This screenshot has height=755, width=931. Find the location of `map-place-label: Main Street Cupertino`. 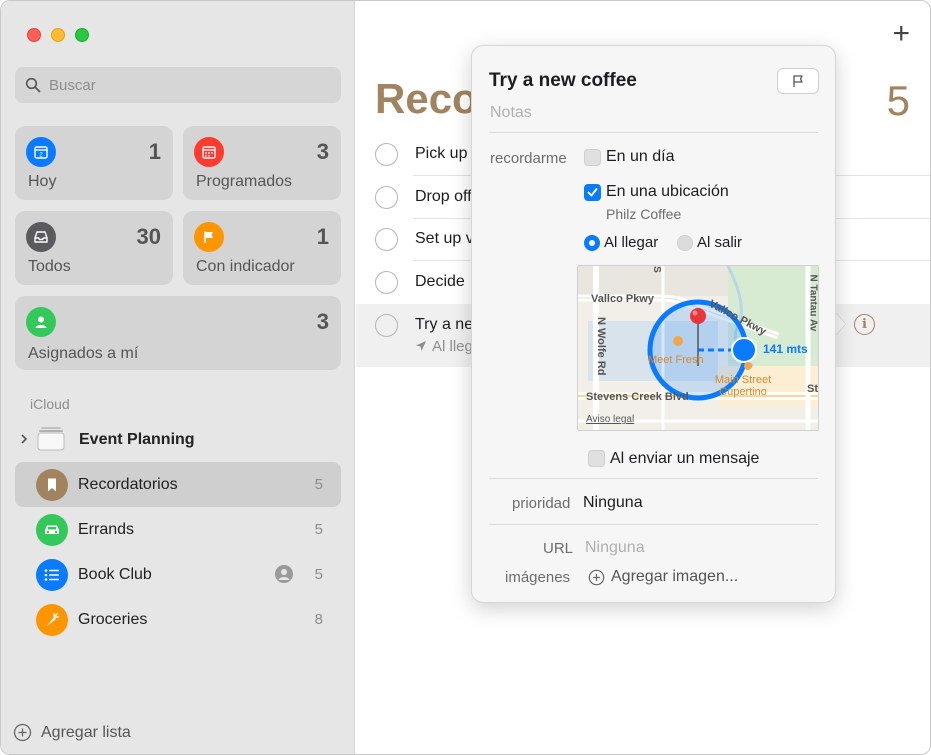

map-place-label: Main Street Cupertino is located at coordinates (743, 386).